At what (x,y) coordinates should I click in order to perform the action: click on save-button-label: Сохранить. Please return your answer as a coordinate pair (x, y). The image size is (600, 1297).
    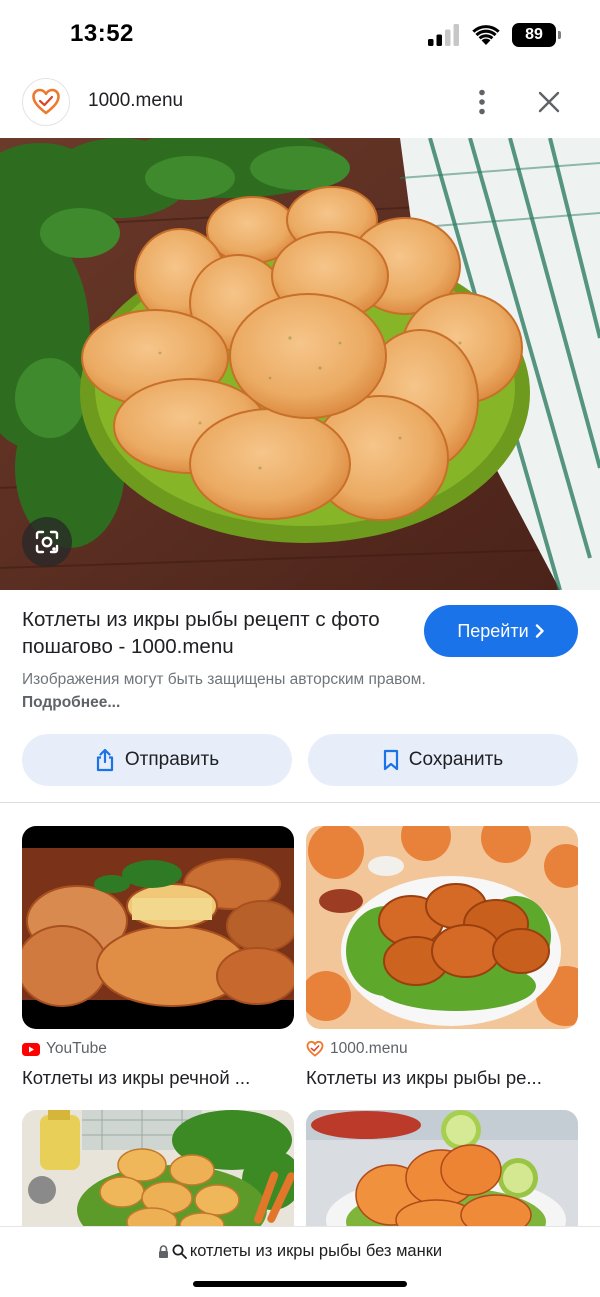
    Looking at the image, I should click on (456, 759).